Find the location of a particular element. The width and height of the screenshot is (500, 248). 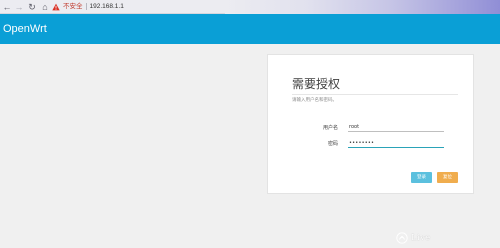

forward-icon: → is located at coordinates (19, 7).